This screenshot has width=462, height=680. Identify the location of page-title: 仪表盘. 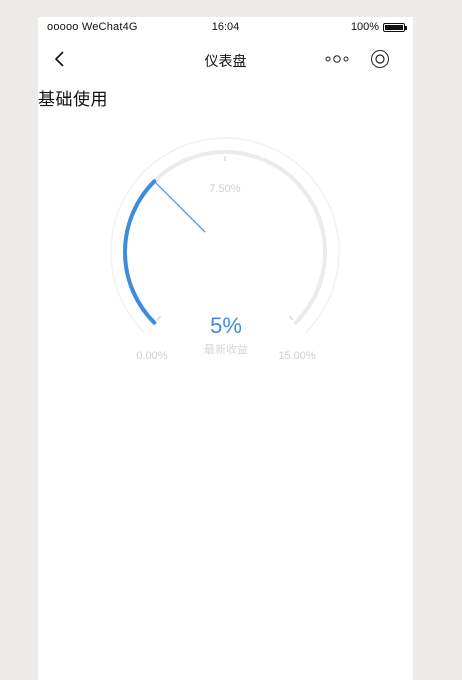
(225, 61).